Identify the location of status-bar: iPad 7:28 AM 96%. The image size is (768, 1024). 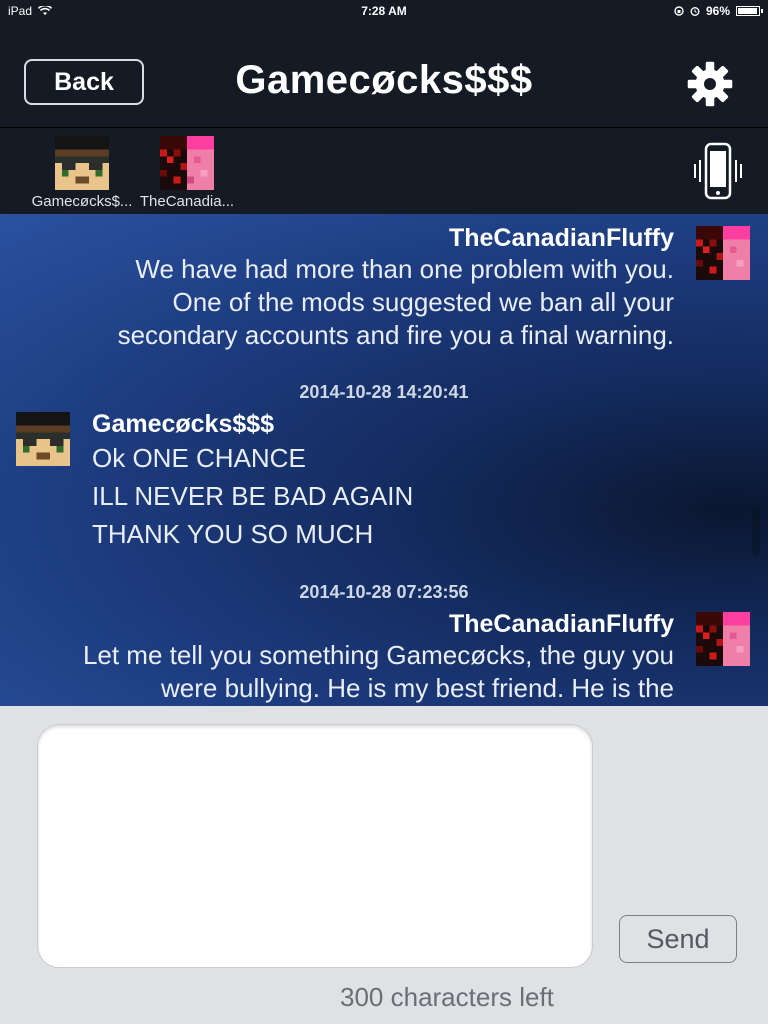
(384, 11).